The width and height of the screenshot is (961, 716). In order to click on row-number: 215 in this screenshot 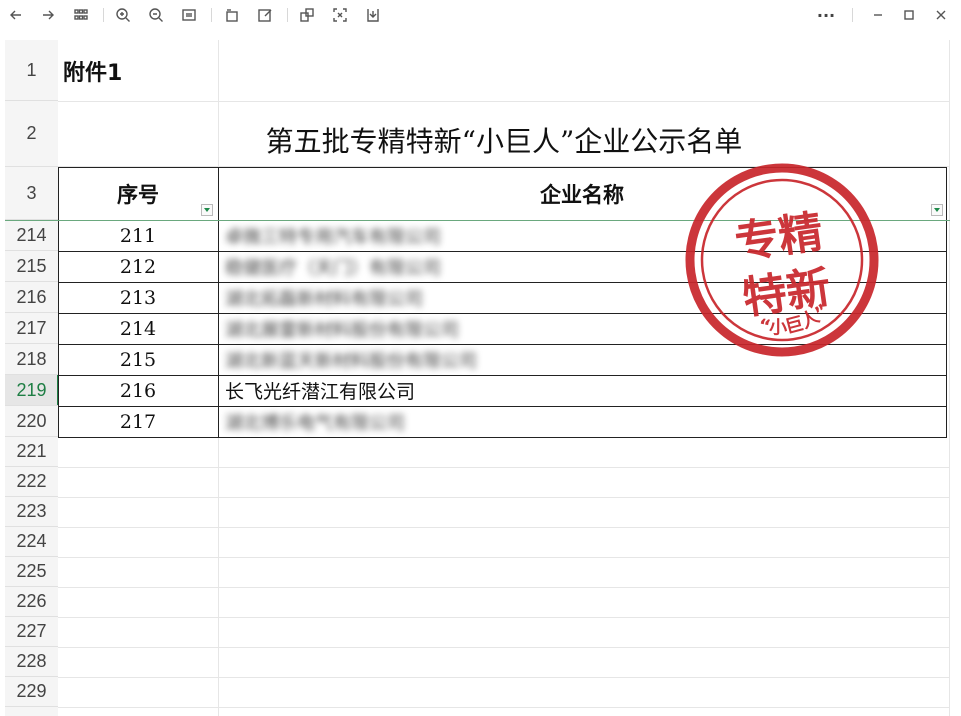, I will do `click(31, 266)`.